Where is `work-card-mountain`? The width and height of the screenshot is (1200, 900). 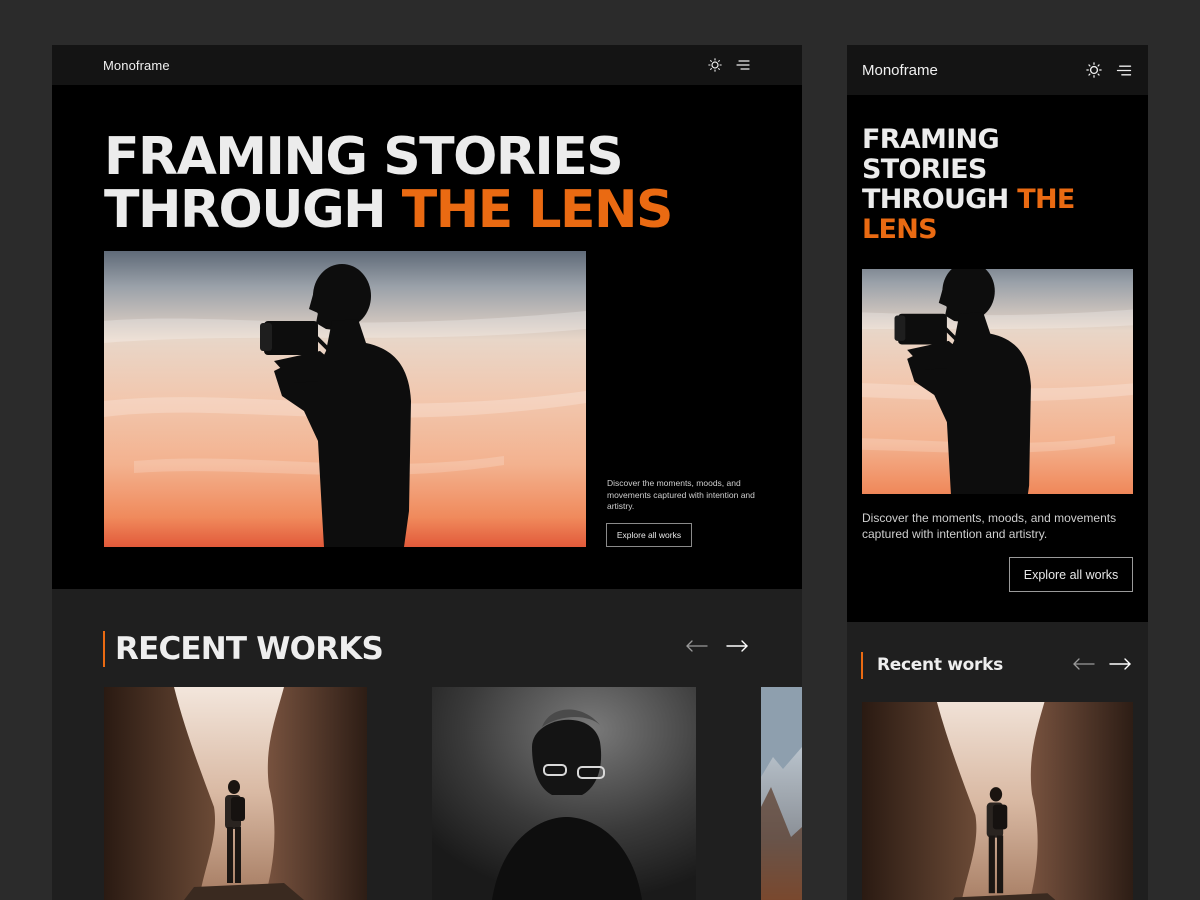
work-card-mountain is located at coordinates (781, 793).